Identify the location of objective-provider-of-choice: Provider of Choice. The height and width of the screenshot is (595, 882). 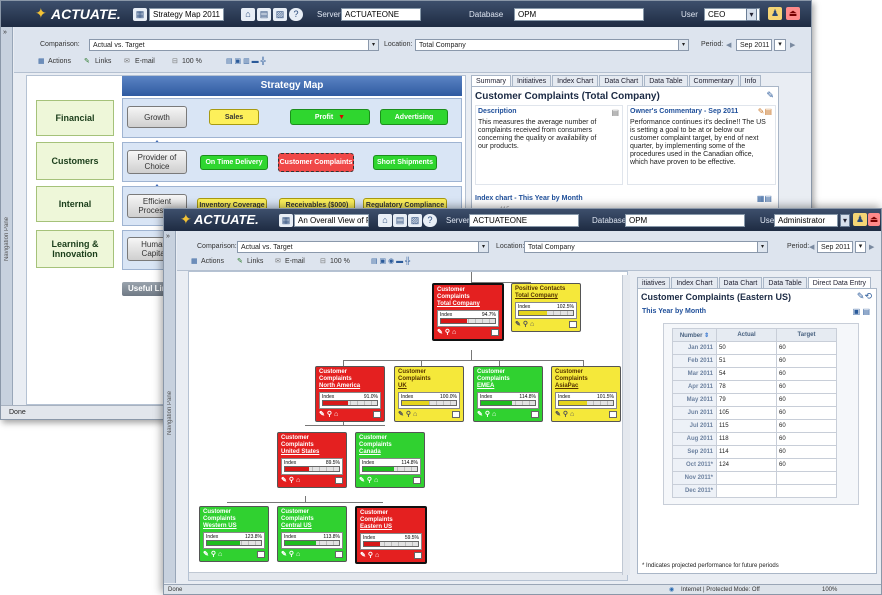
(157, 162).